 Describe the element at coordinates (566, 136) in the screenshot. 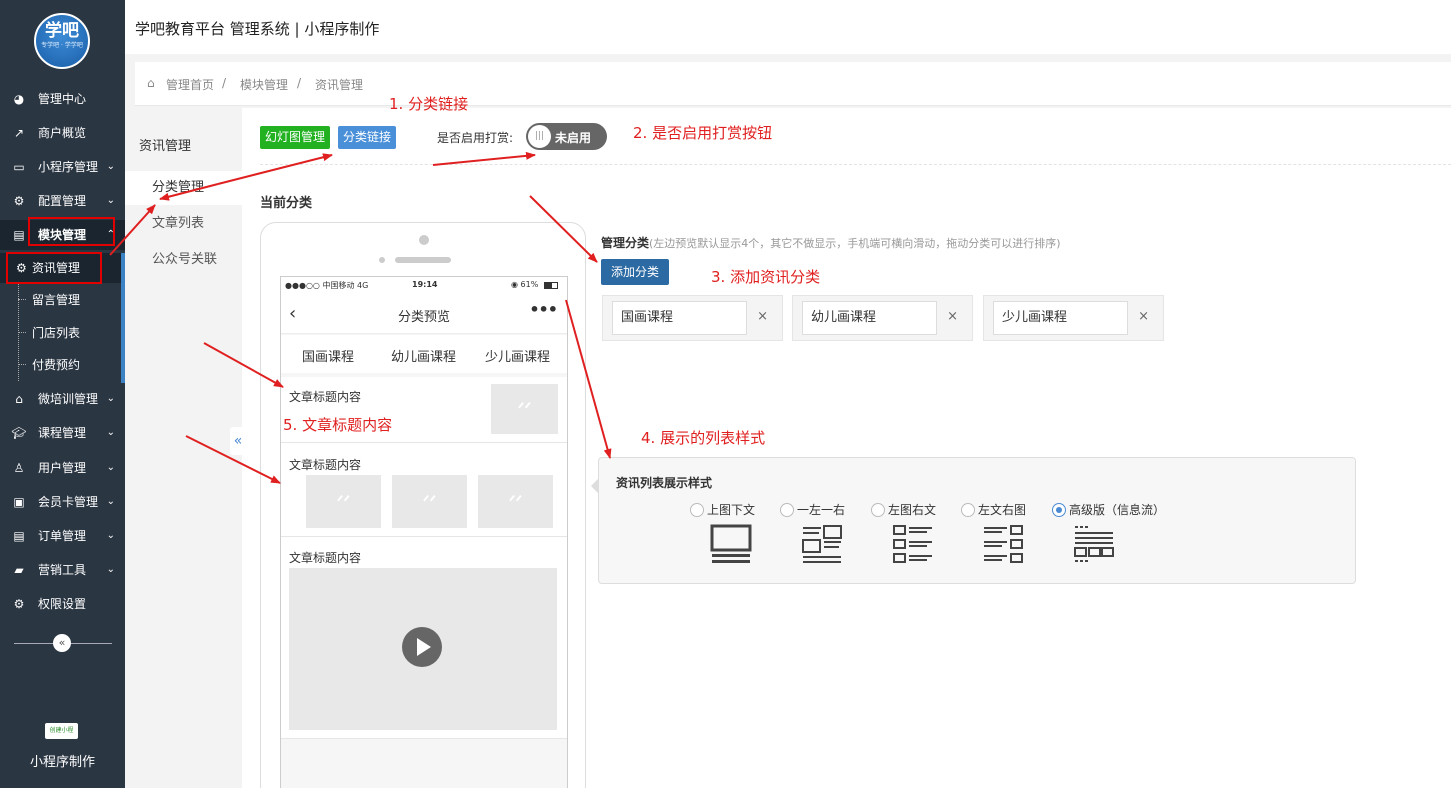

I see `reward-toggle: ||| 未启用` at that location.